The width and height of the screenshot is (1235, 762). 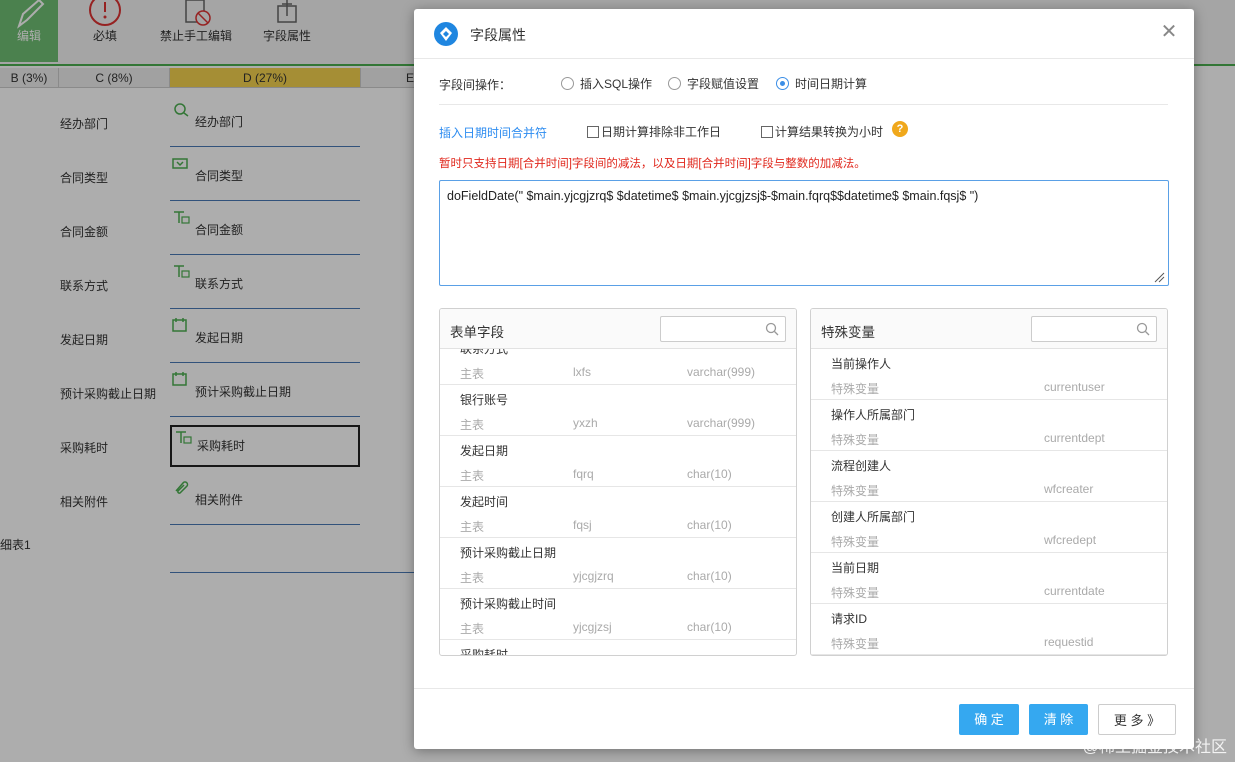 I want to click on item-name: 流程创建人, so click(x=861, y=466).